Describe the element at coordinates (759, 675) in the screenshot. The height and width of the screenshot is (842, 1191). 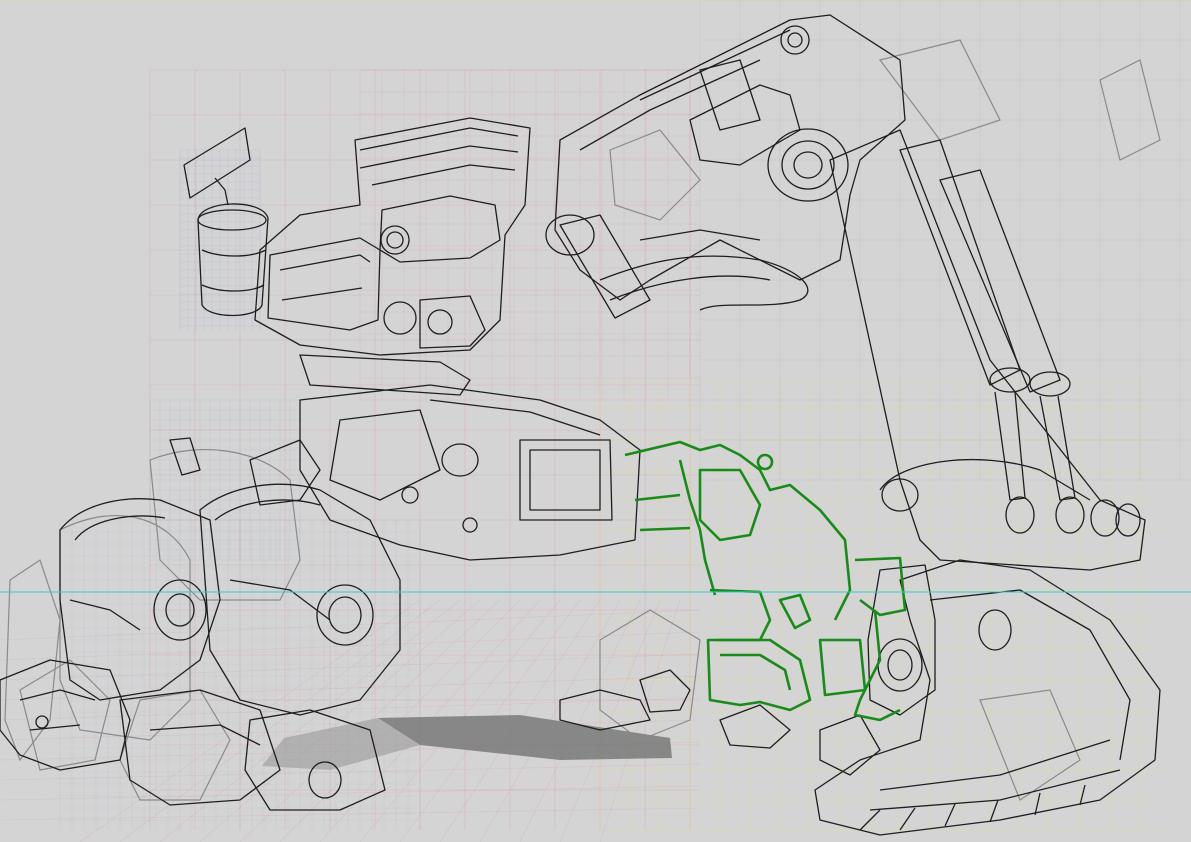
I see `green-lower-piece` at that location.